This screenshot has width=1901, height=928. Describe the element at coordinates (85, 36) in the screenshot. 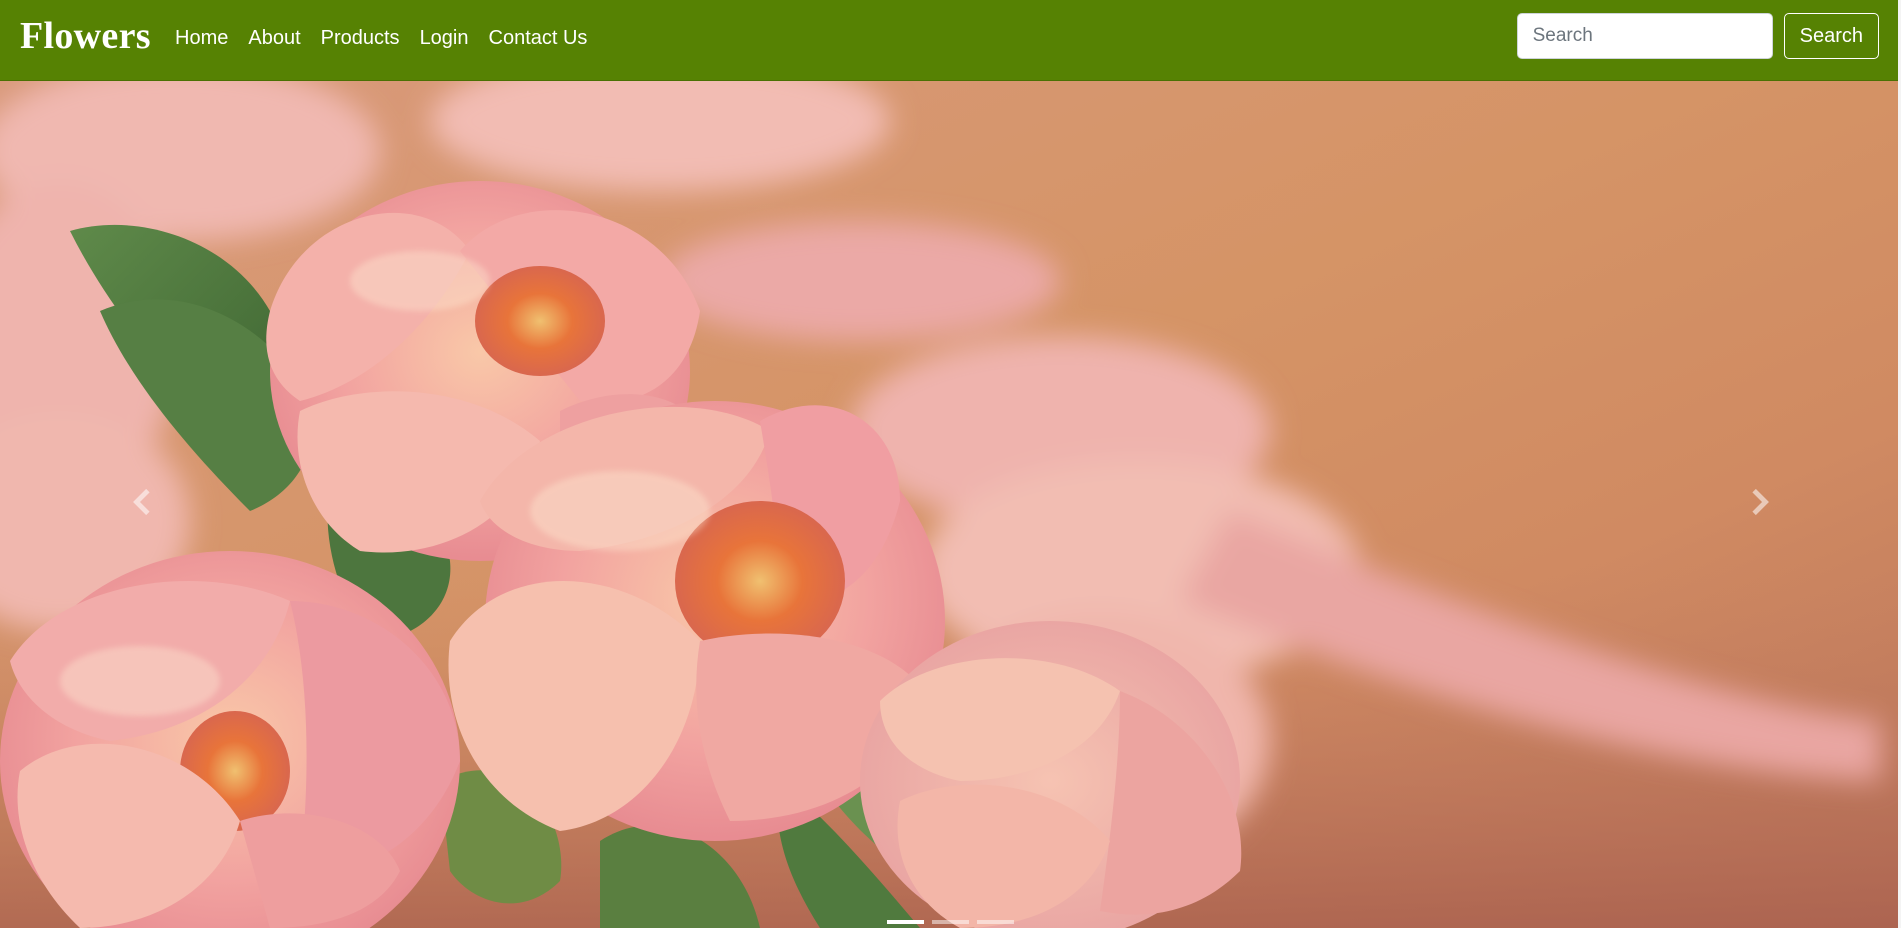

I see `brand-logo: Flowers` at that location.